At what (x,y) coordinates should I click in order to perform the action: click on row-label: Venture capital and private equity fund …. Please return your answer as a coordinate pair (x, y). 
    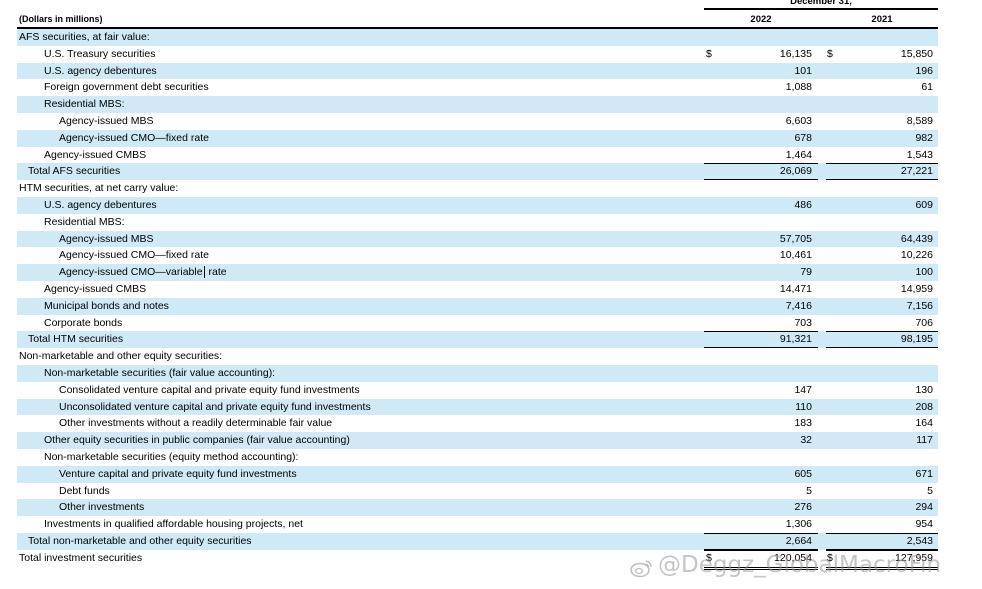
    Looking at the image, I should click on (178, 473).